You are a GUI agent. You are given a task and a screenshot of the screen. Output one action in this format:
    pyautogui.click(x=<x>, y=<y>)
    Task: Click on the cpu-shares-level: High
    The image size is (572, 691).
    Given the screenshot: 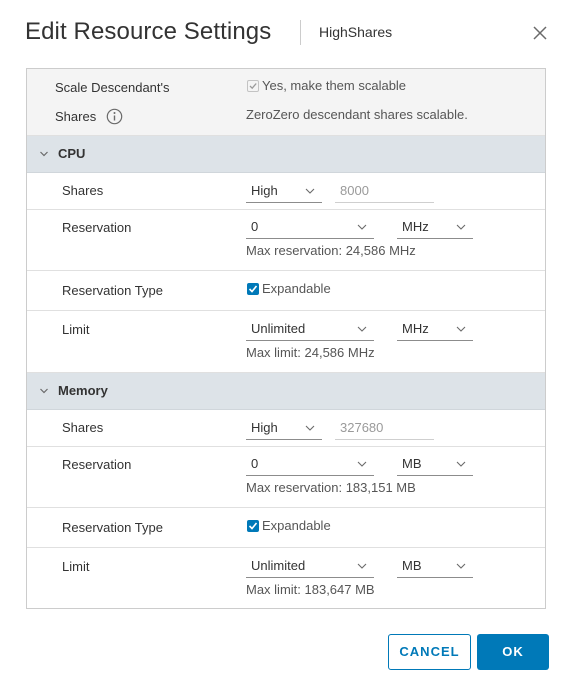 What is the action you would take?
    pyautogui.click(x=264, y=190)
    